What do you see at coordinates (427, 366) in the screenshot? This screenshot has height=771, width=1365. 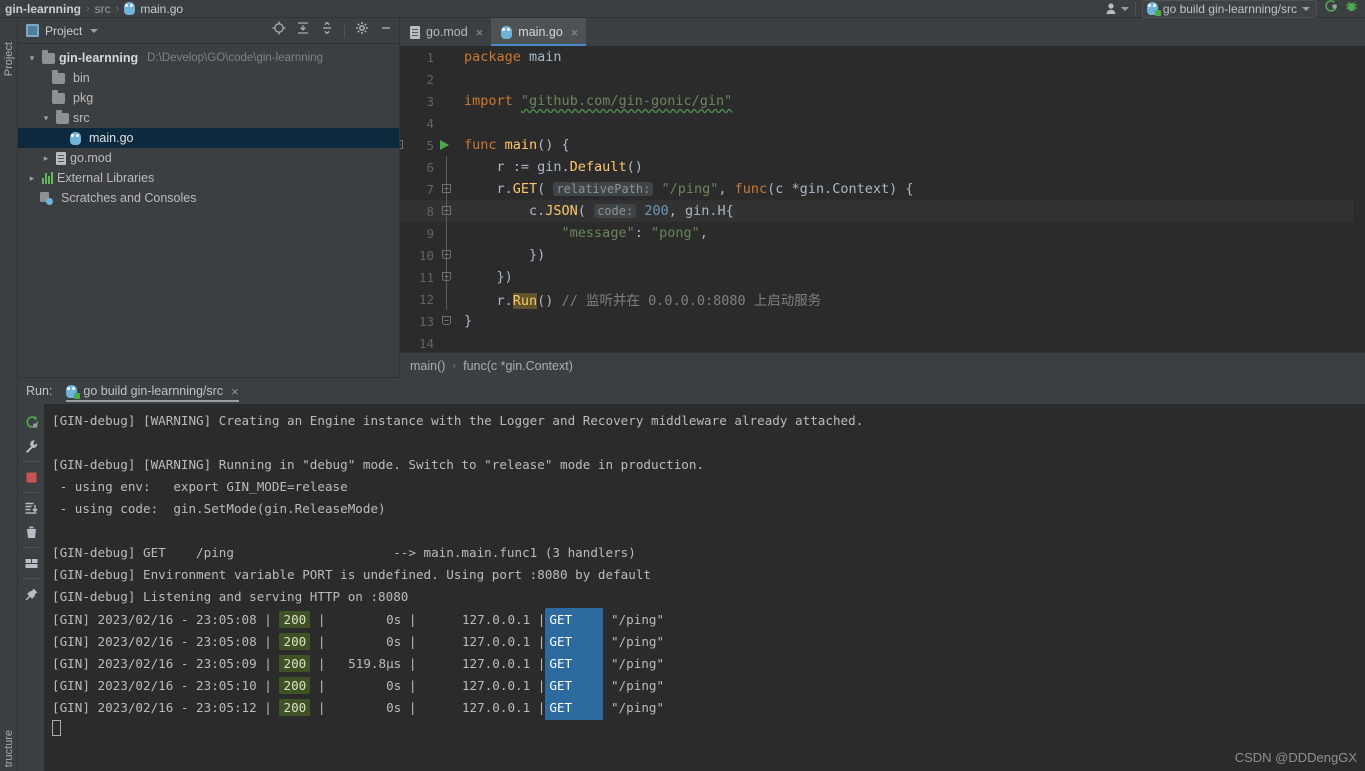 I see `editor-breadcrumb-main: main()` at bounding box center [427, 366].